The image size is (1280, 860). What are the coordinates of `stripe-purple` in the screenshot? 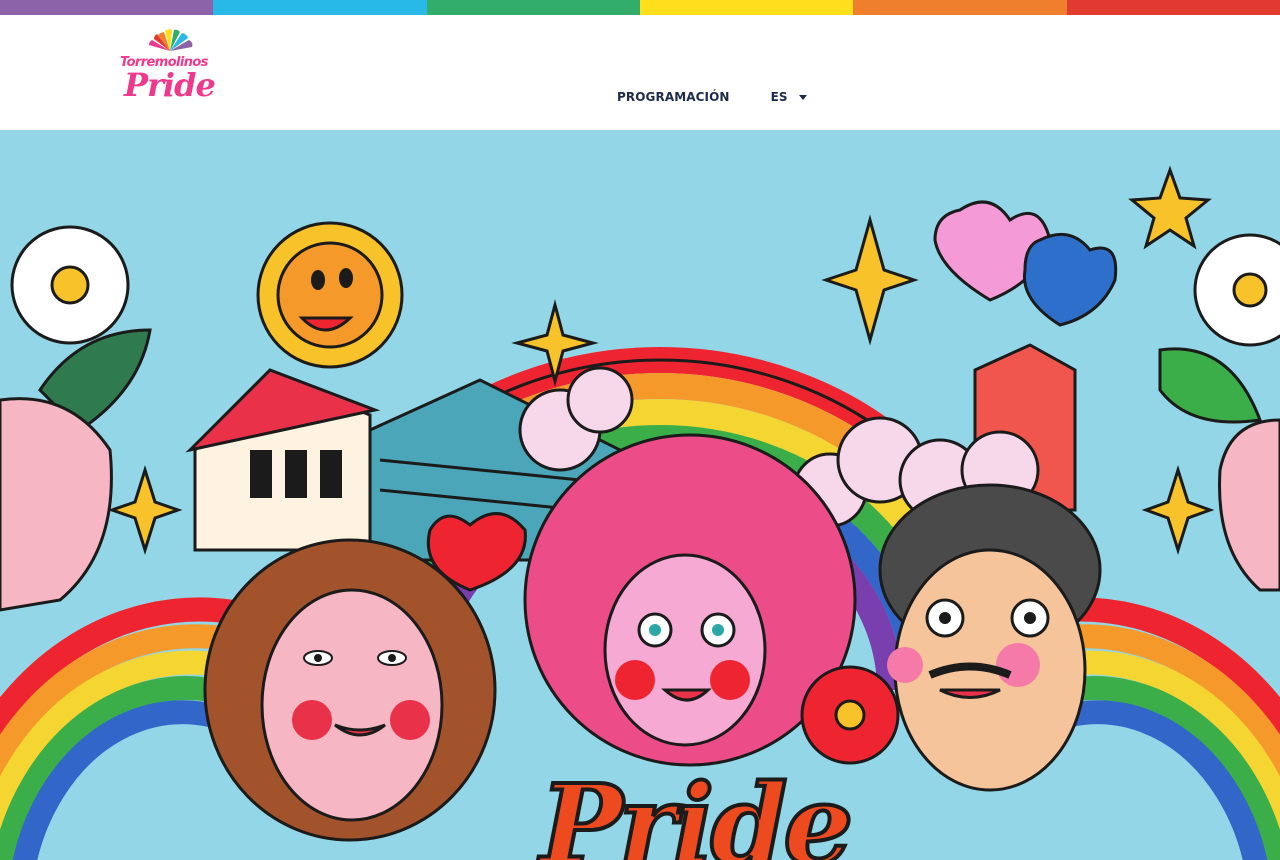 It's located at (107, 7).